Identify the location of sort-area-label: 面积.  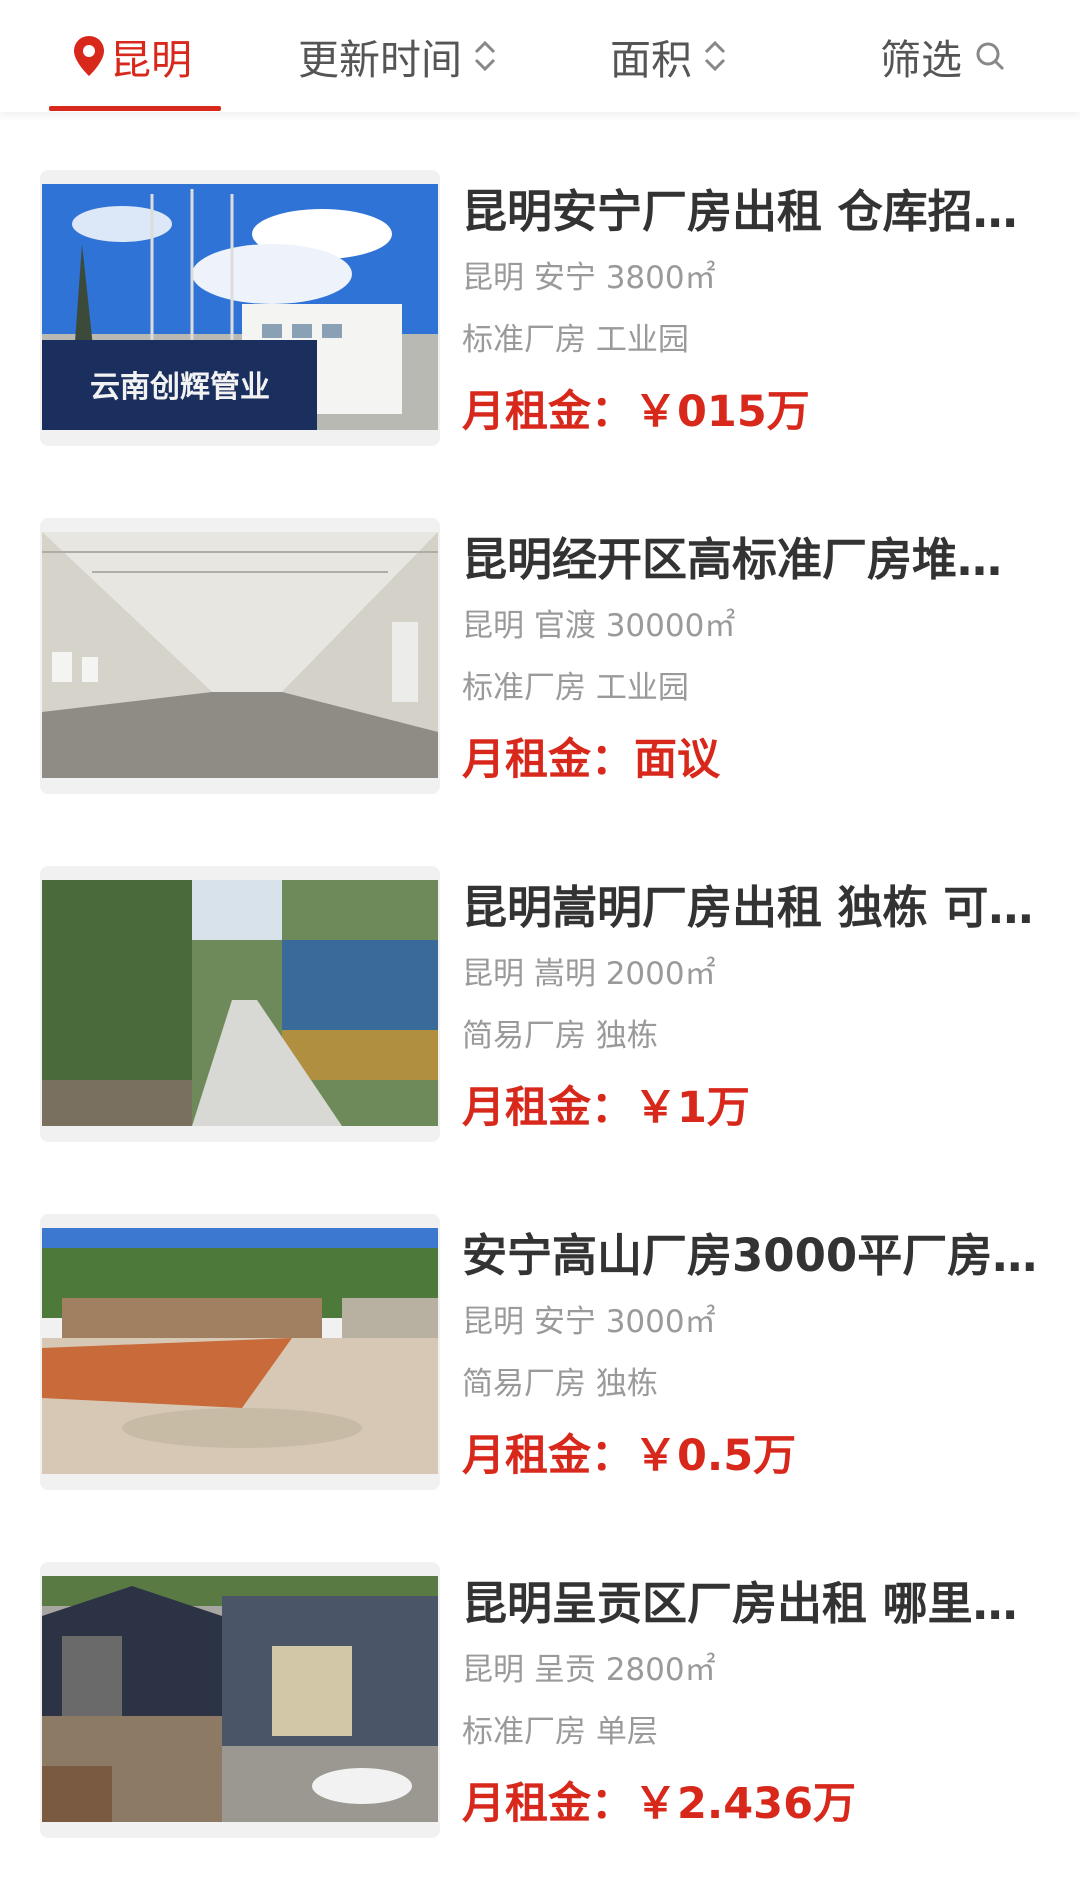
(651, 60).